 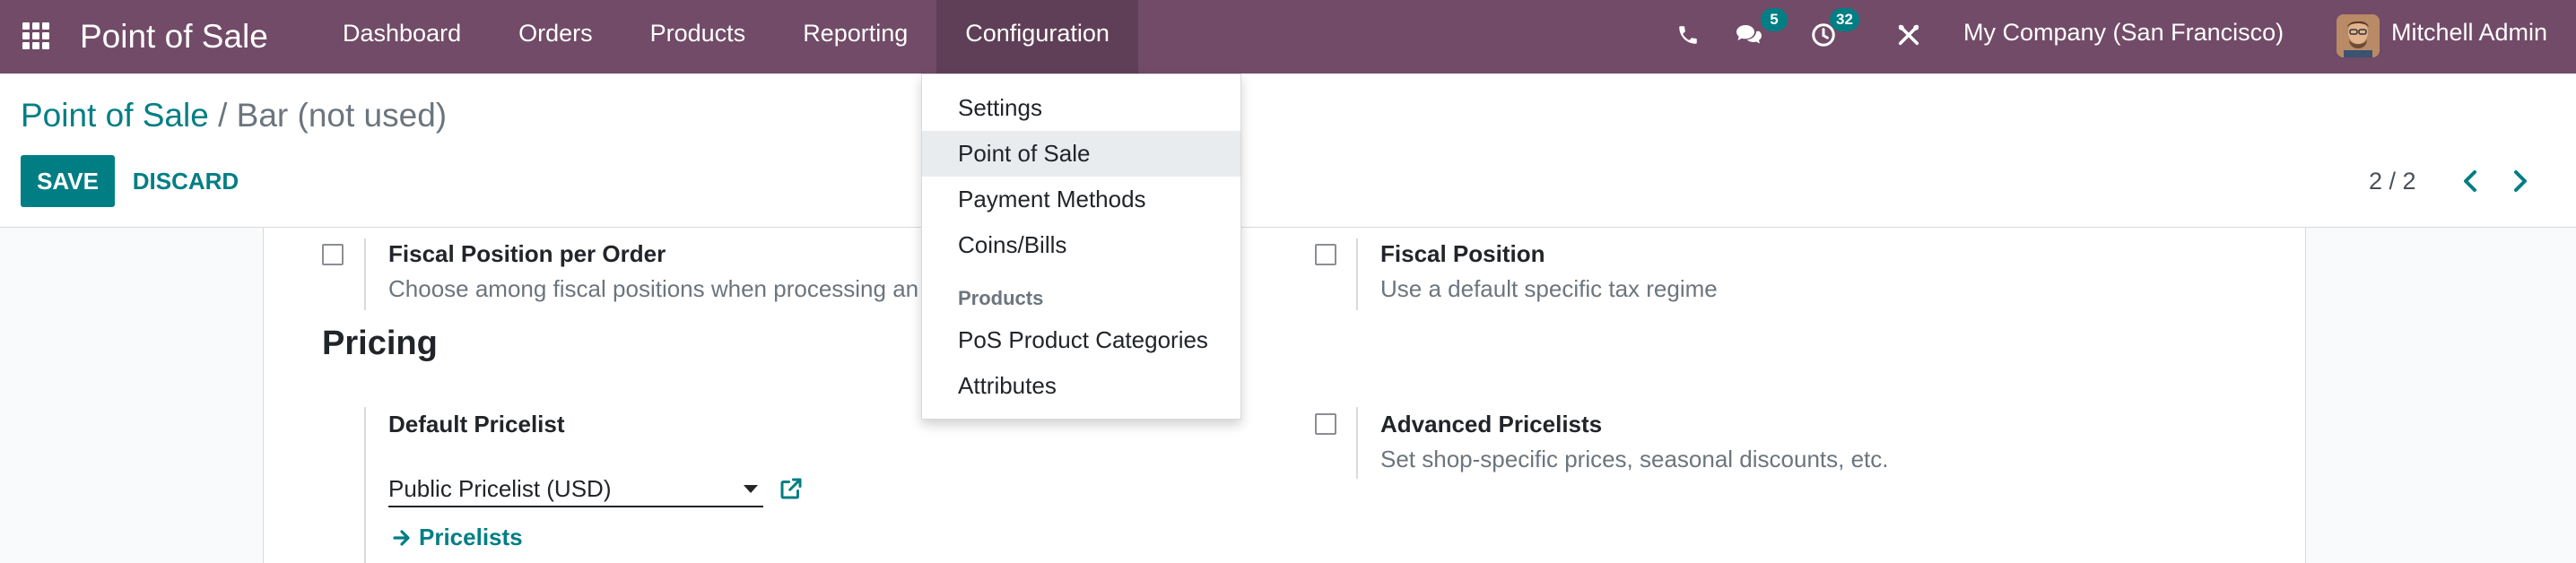 I want to click on default-pricelist-value: Public Pricelist (USD), so click(x=500, y=488).